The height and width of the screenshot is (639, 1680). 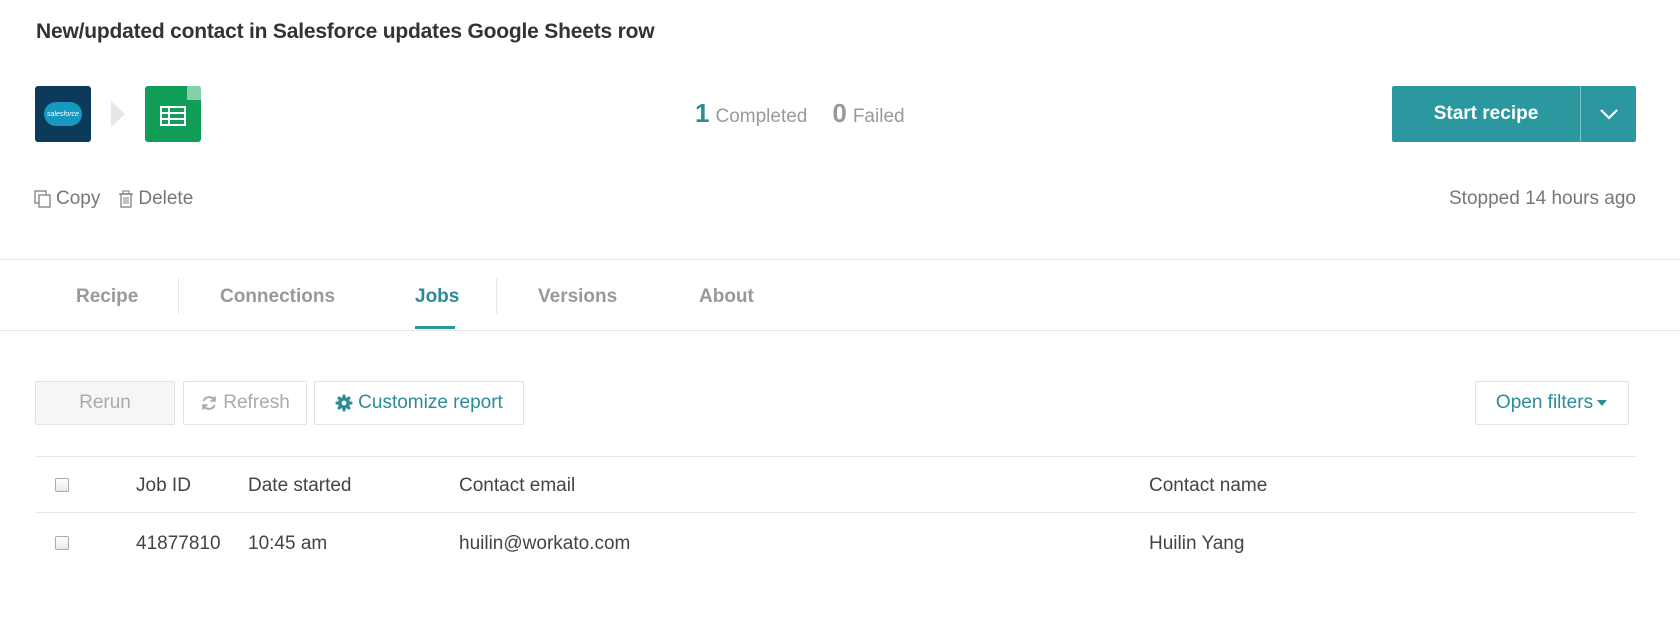 I want to click on recipe-actions: Copy Delete, so click(x=122, y=199).